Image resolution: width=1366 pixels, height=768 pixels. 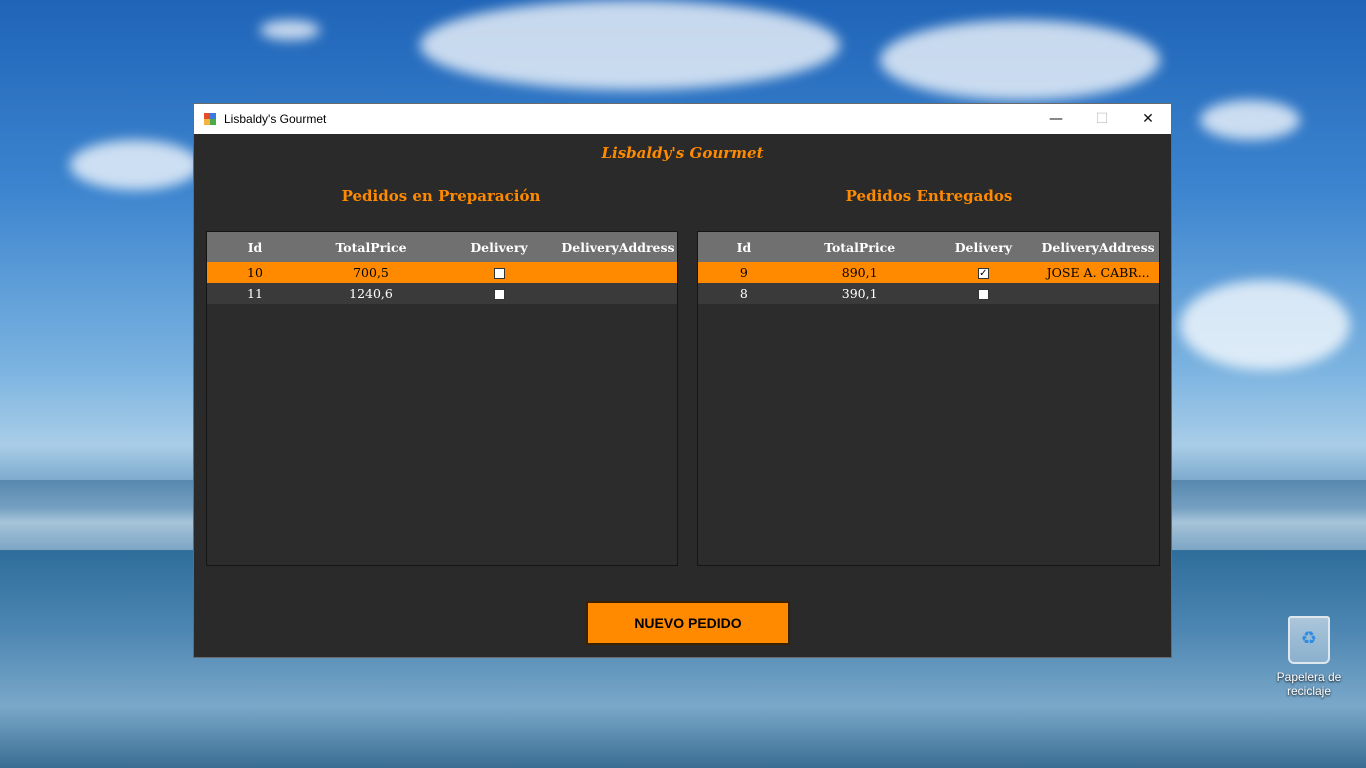 I want to click on recycle-bin-desktop-icon: ♻ Papelera de reciclaje, so click(x=1309, y=657).